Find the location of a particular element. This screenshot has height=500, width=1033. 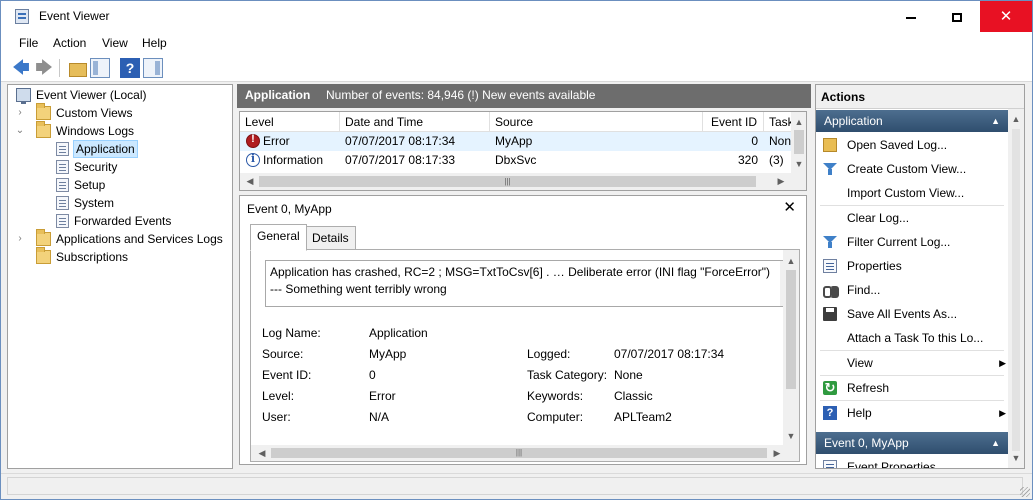

tree-item-forwarded-events: Forwarded Events is located at coordinates (119, 221).